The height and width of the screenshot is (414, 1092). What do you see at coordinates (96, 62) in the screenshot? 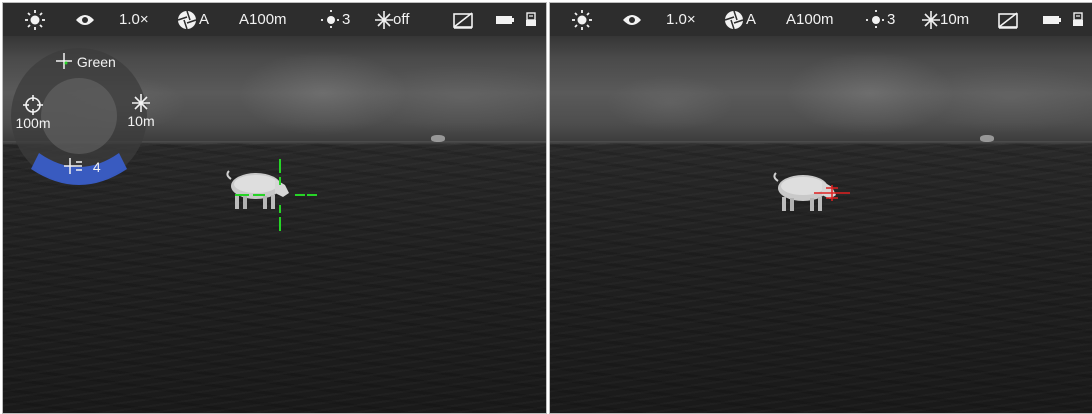
I see `reticle-color-value: Green` at bounding box center [96, 62].